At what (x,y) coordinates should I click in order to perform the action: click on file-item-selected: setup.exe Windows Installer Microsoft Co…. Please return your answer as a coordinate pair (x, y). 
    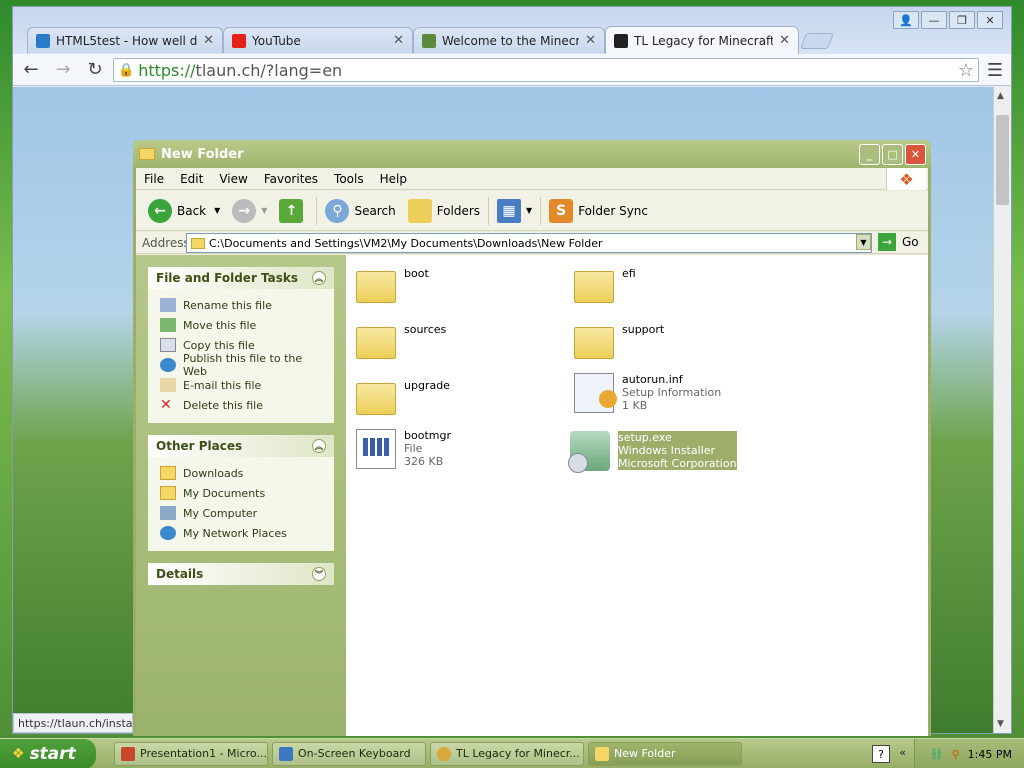
    Looking at the image, I should click on (652, 452).